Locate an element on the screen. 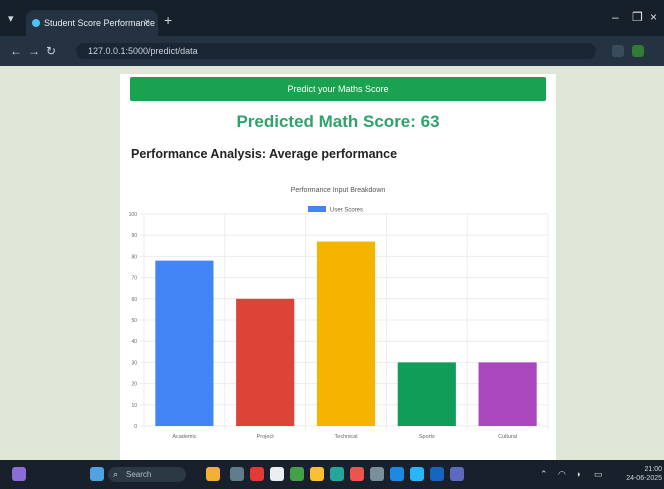 The image size is (664, 489). y-tick-label: 30 is located at coordinates (134, 363).